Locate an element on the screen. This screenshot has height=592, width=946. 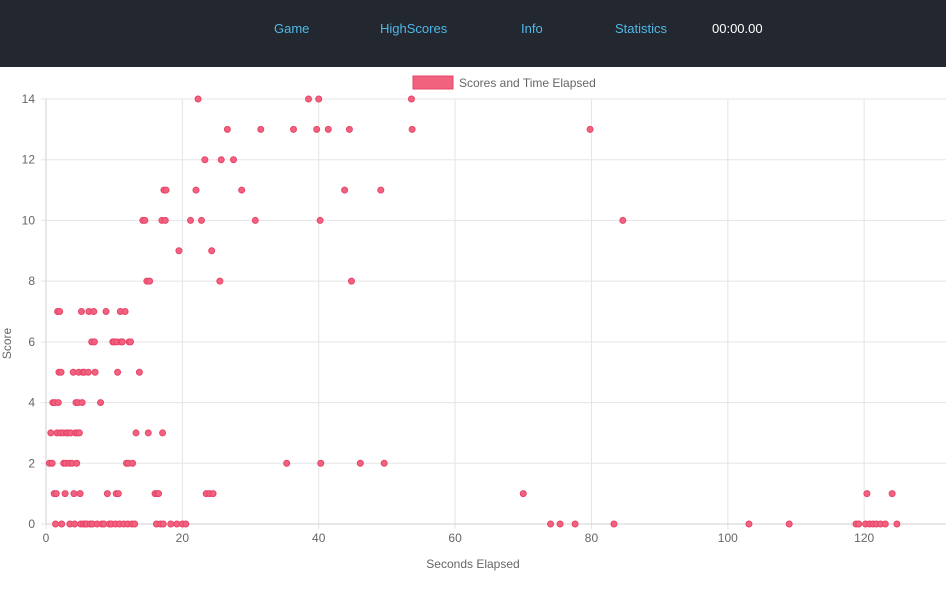
chart-legend: Scores and Time Elapsed is located at coordinates (504, 82).